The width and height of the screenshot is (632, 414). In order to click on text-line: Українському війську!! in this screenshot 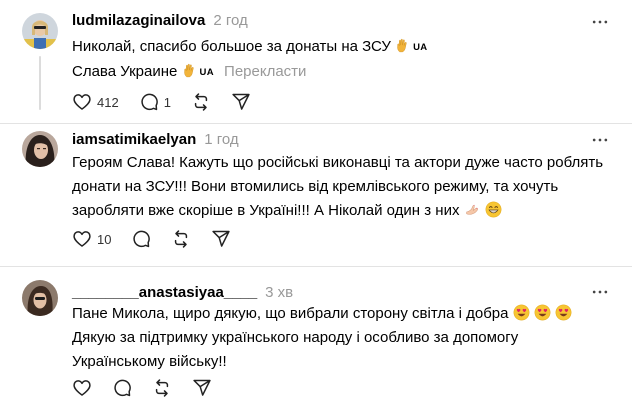, I will do `click(149, 361)`.